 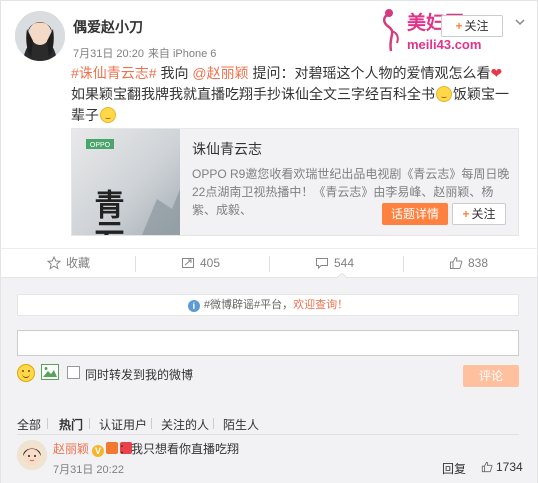 I want to click on filter-following: 关注的人, so click(x=185, y=424).